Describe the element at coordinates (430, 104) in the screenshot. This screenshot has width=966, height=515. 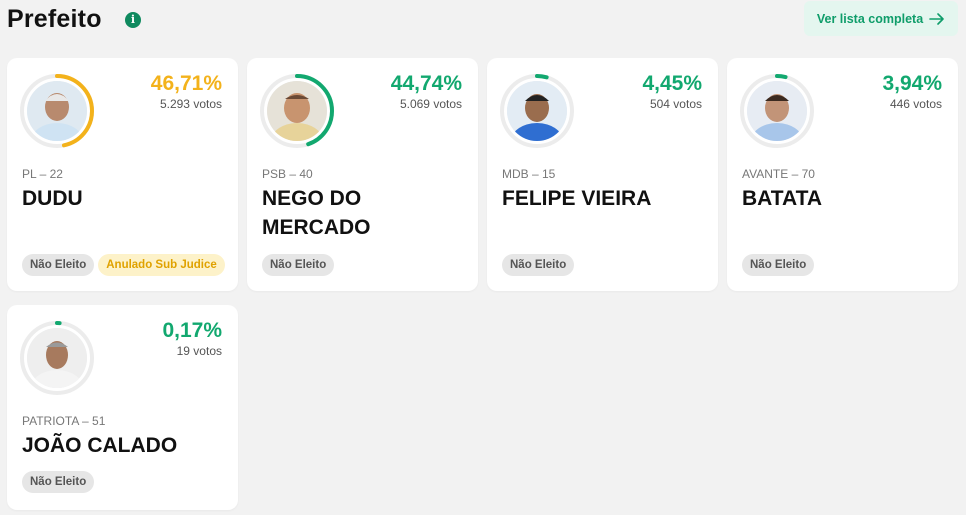
I see `vote-count: 5.069 votos` at that location.